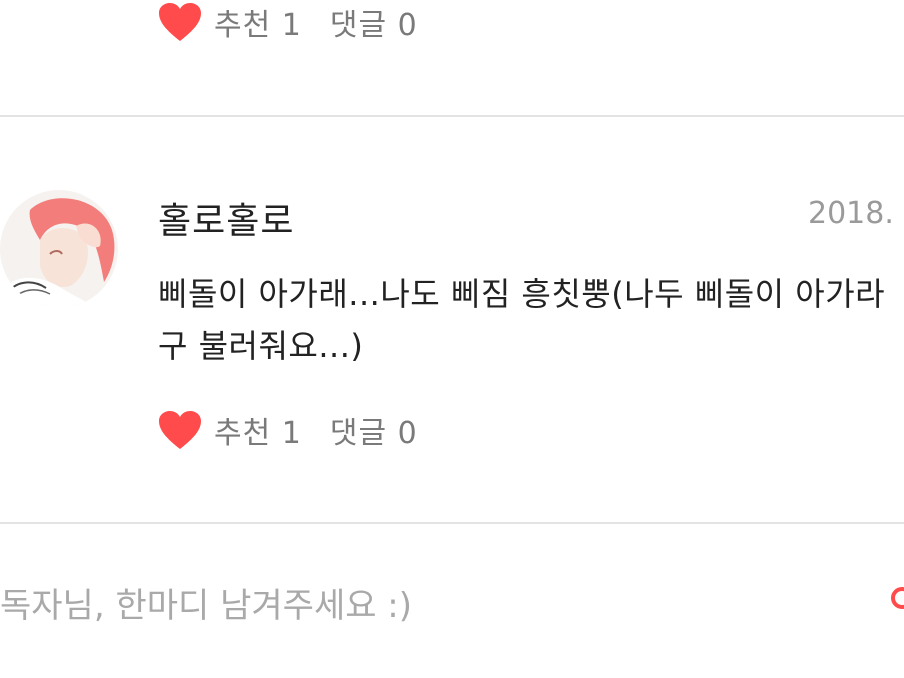 The width and height of the screenshot is (904, 678). I want to click on prev-comment-actions: 추천 1 댓글 0, so click(302, 22).